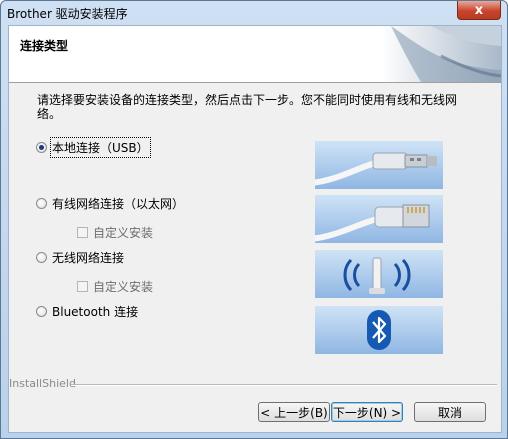 Image resolution: width=508 pixels, height=439 pixels. I want to click on ethernet-cable-image, so click(379, 219).